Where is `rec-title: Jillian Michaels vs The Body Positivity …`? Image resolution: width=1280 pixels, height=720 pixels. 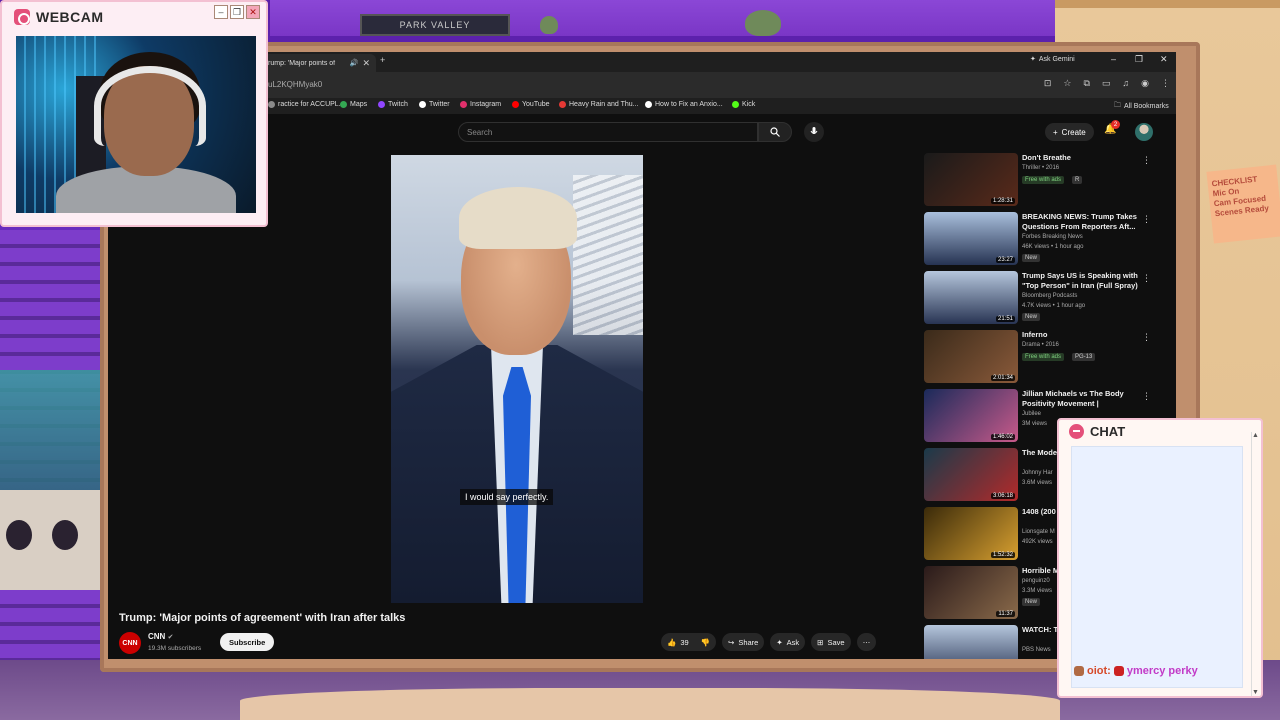 rec-title: Jillian Michaels vs The Body Positivity … is located at coordinates (1082, 399).